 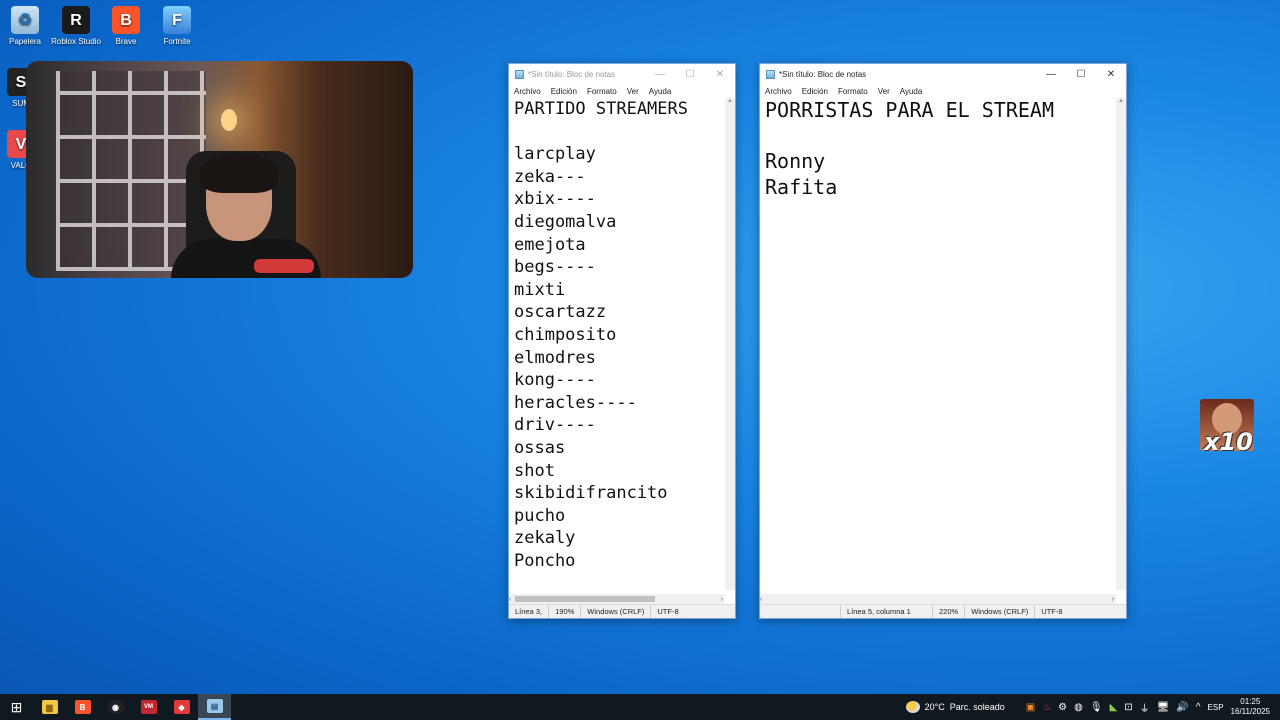 I want to click on brave-icon: B, so click(x=126, y=20).